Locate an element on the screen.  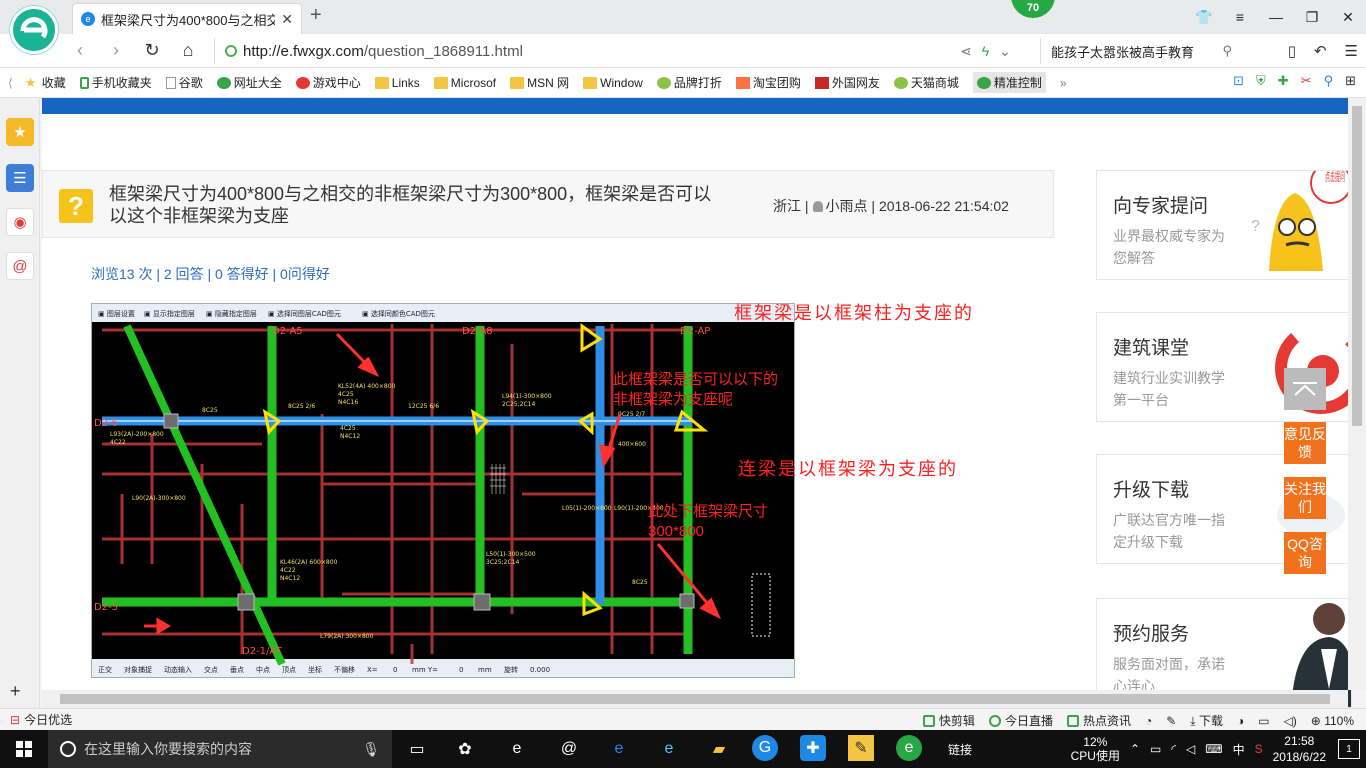
bookmark-item: 天猫商城 is located at coordinates (926, 82).